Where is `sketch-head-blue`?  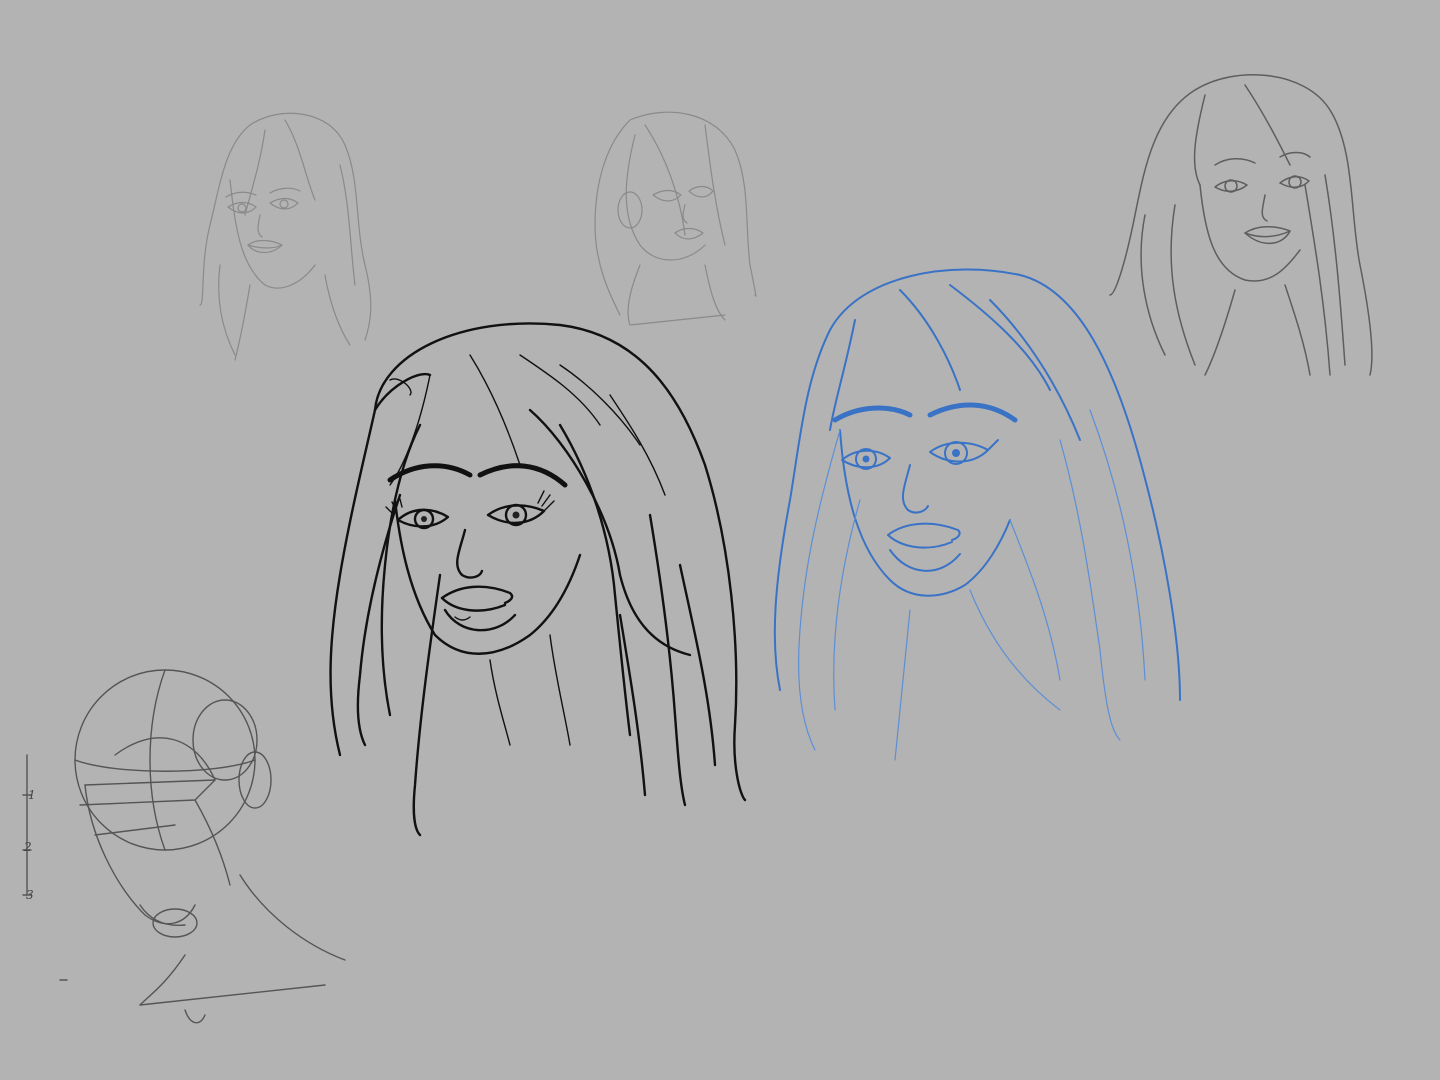 sketch-head-blue is located at coordinates (977, 514).